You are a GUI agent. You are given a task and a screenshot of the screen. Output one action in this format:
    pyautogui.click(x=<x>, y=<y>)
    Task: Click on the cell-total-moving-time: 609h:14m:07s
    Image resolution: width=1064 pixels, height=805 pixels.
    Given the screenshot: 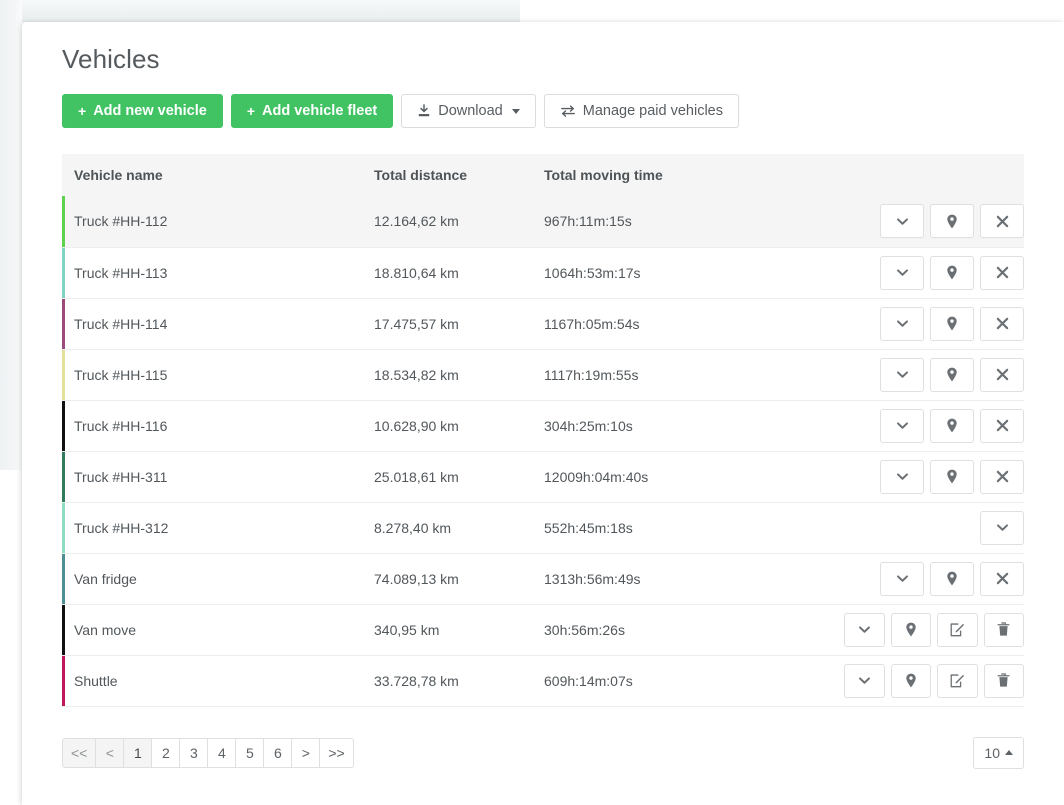 What is the action you would take?
    pyautogui.click(x=588, y=680)
    